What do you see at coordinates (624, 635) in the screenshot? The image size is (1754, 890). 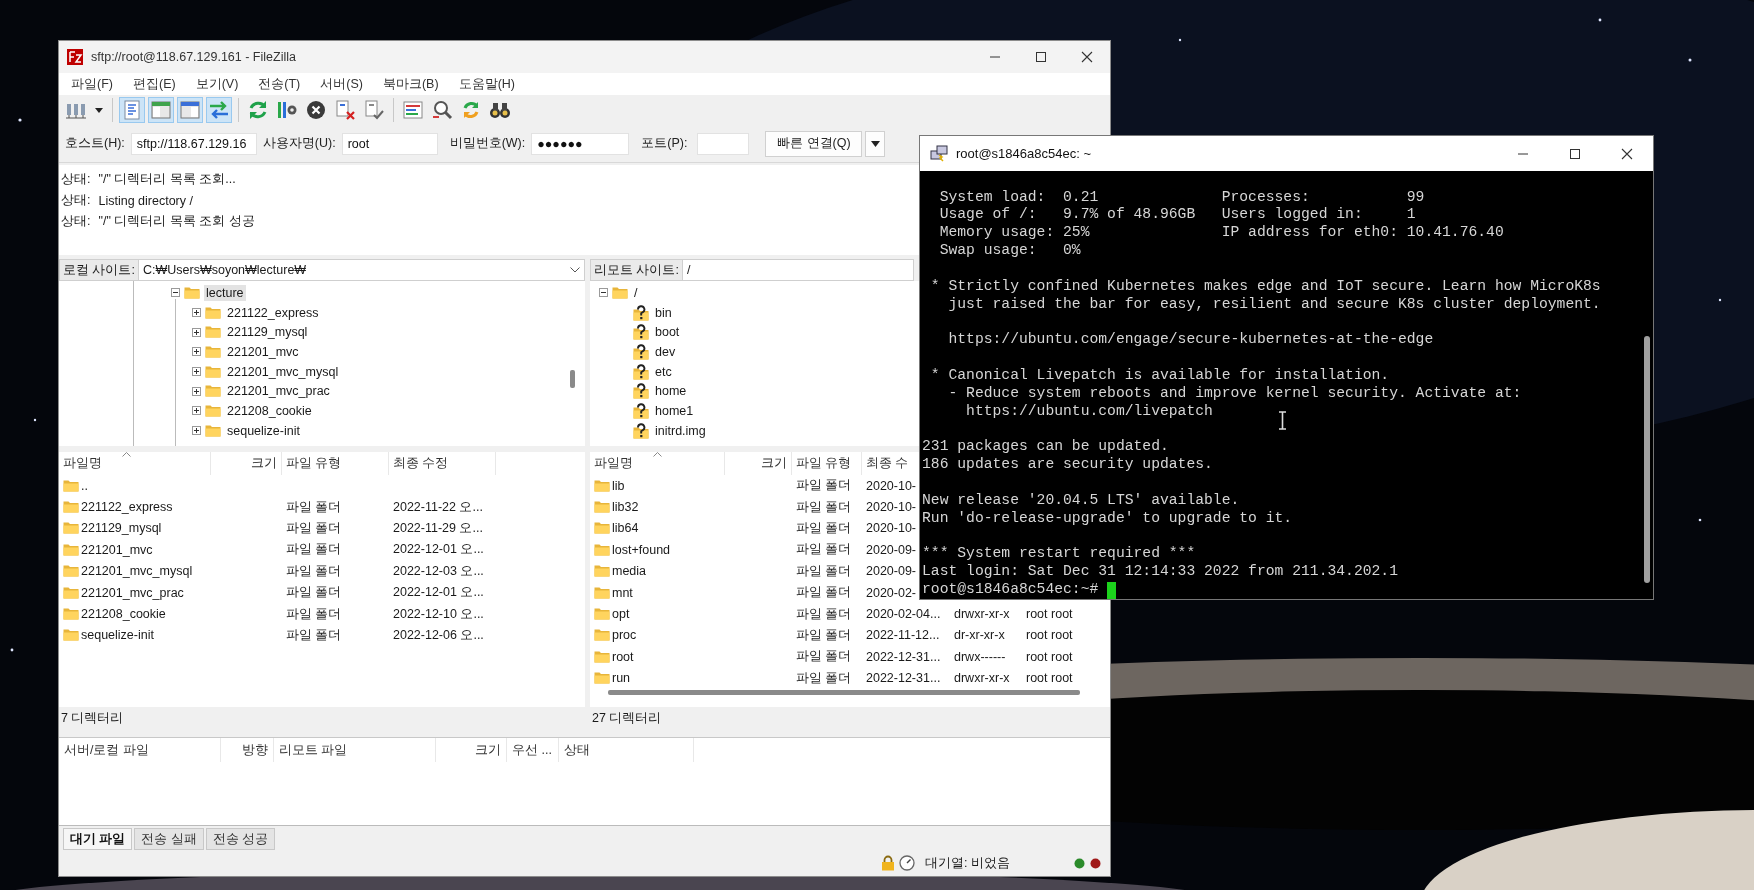 I see `file-name: proc` at bounding box center [624, 635].